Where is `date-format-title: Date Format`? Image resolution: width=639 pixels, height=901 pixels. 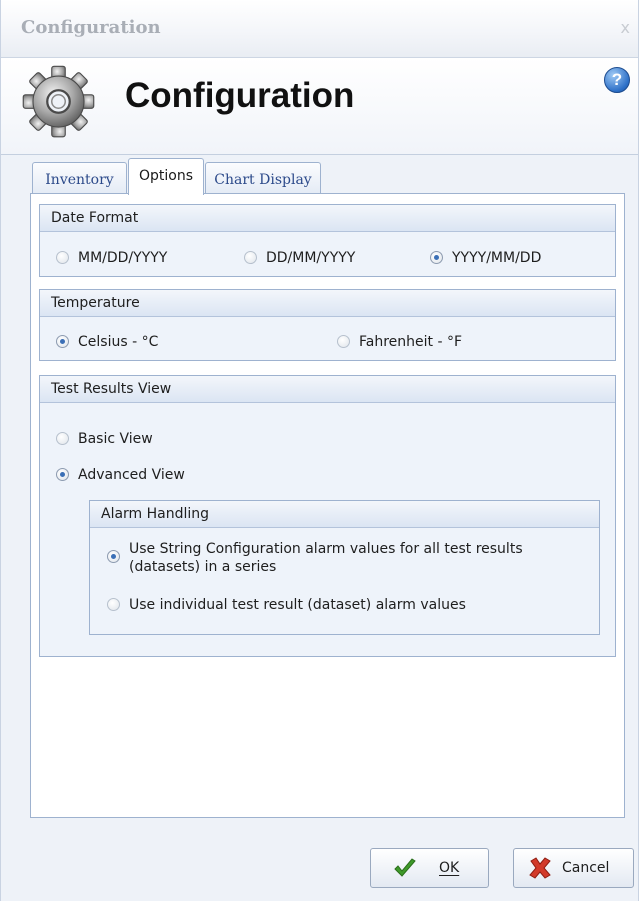 date-format-title: Date Format is located at coordinates (327, 218).